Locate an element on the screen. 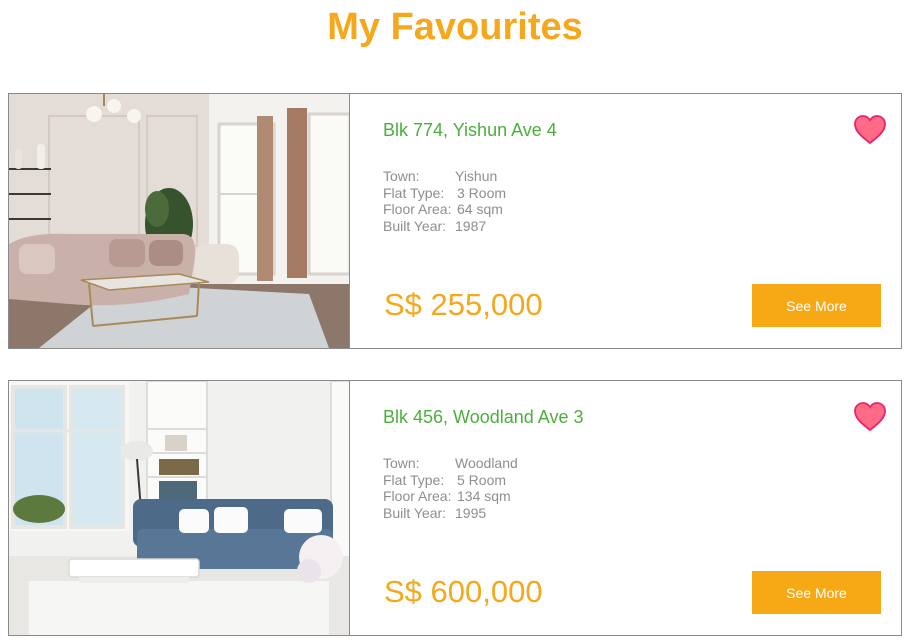 The width and height of the screenshot is (910, 644). listing-address: Blk 774, Yishun Ave 4 is located at coordinates (470, 130).